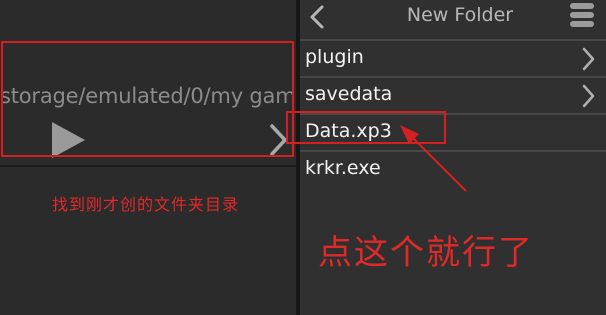 The height and width of the screenshot is (315, 606). I want to click on list-item-label: savedata, so click(349, 94).